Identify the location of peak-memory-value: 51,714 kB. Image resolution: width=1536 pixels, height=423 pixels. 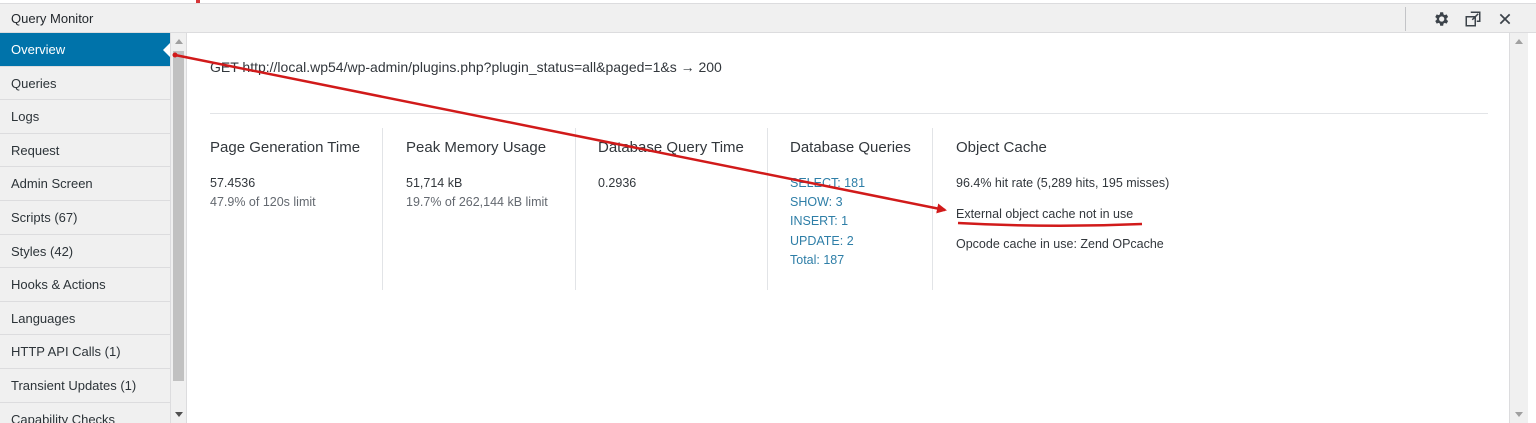
(434, 183).